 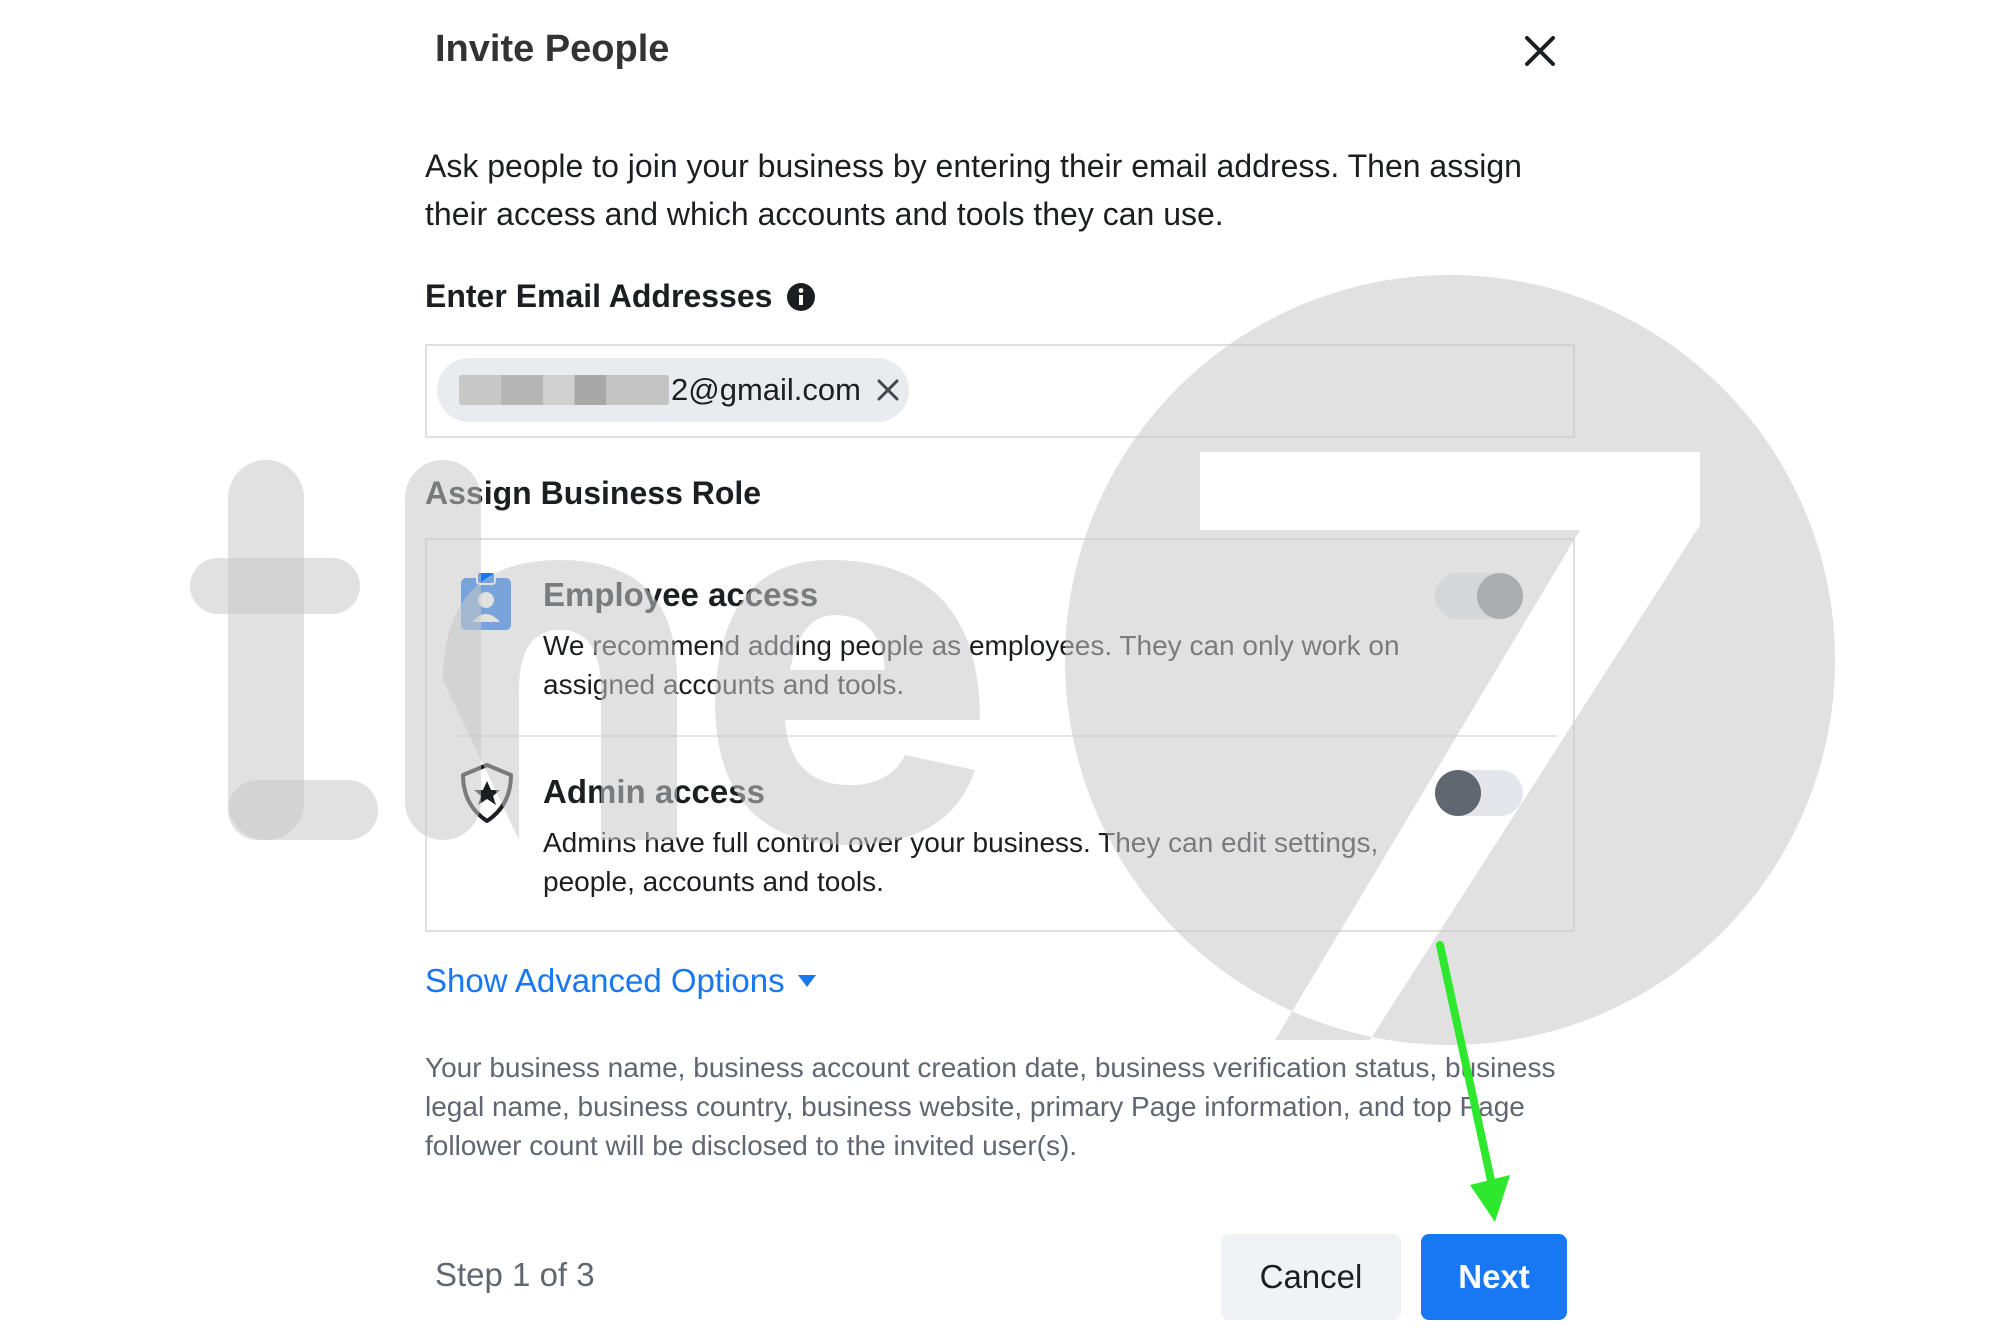 I want to click on employee-access-title: Employee access, so click(x=681, y=594).